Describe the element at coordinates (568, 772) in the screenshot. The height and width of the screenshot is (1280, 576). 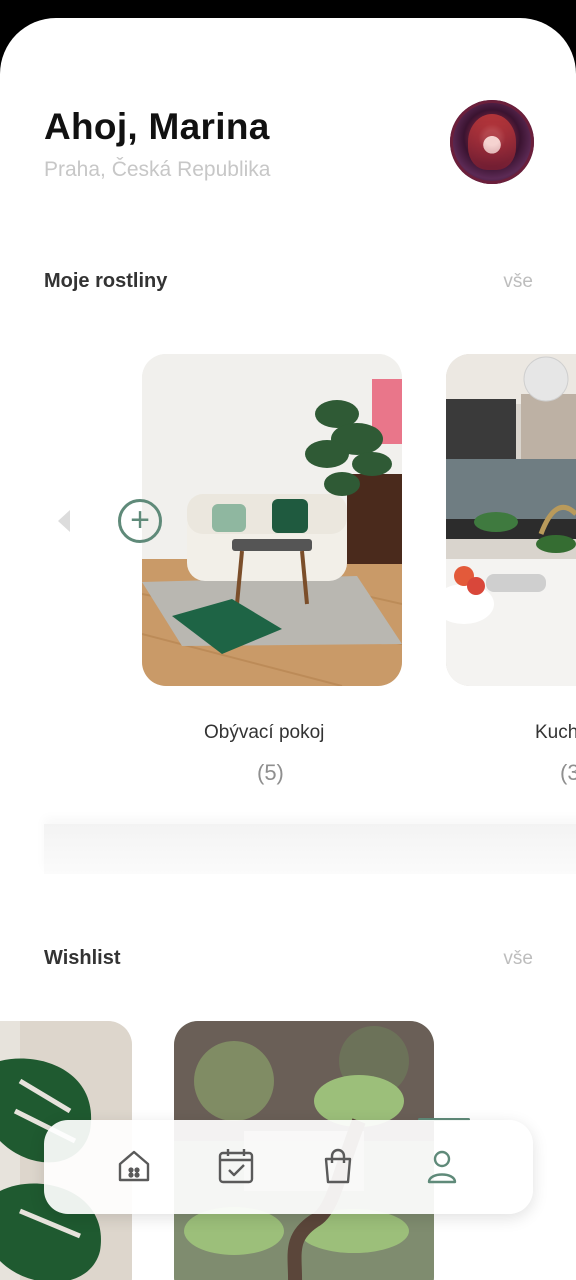
I see `room-count-kitchen: (3` at that location.